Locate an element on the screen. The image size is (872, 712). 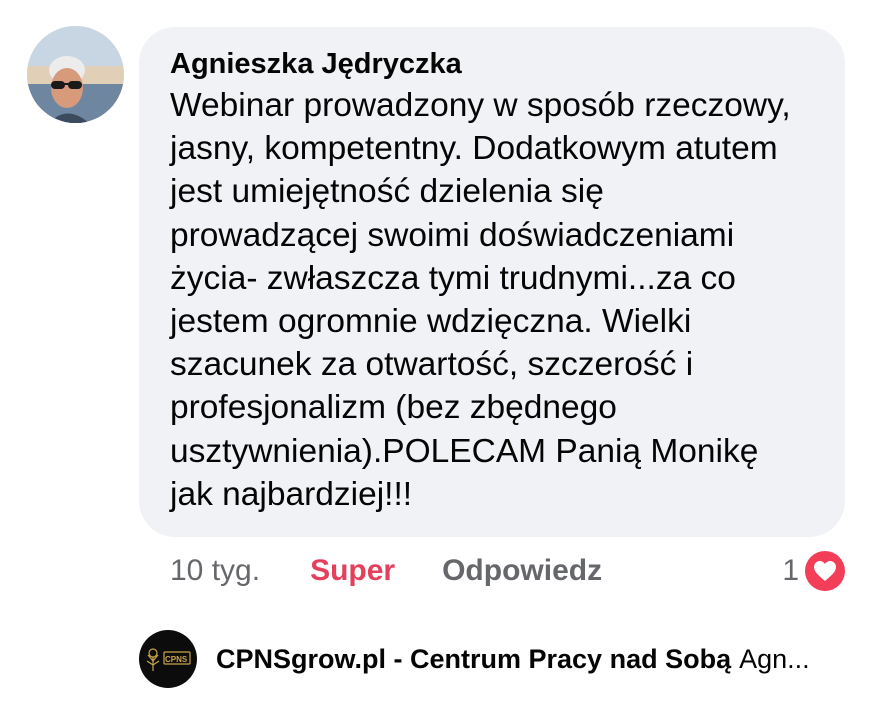
profile-photo-icon is located at coordinates (75, 74).